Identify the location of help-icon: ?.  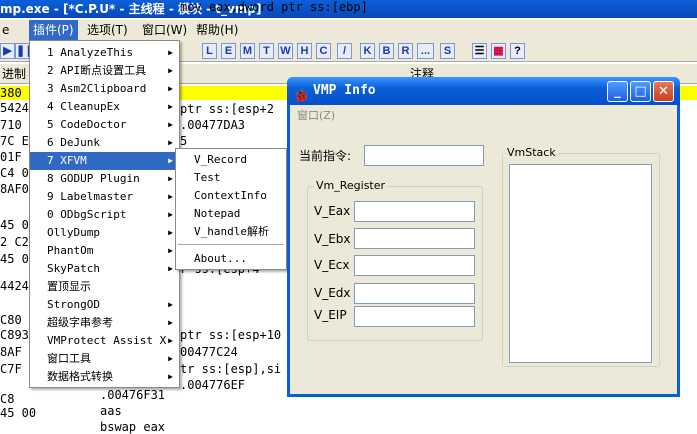
(517, 51).